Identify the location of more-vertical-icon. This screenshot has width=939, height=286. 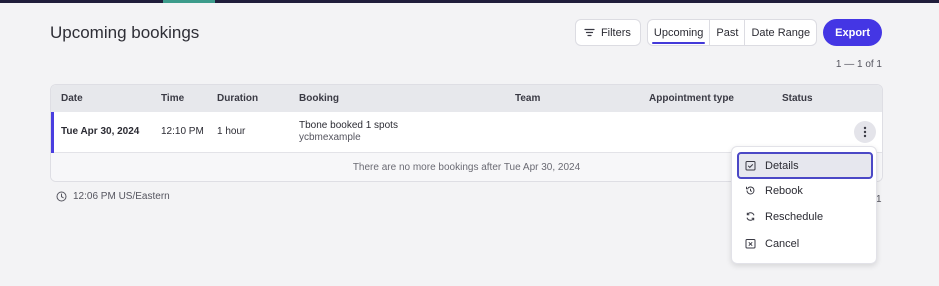
(865, 132).